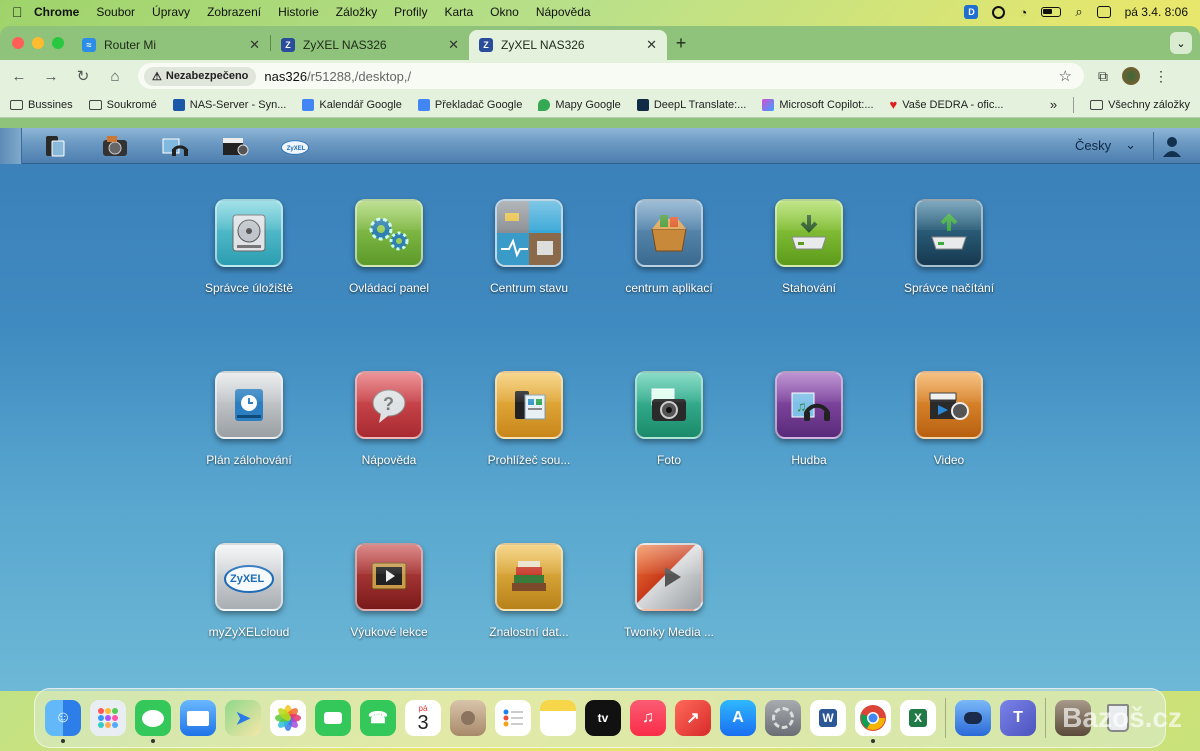 The image size is (1200, 751). Describe the element at coordinates (1078, 12) in the screenshot. I see `spotlight-search-icon: ⌕` at that location.